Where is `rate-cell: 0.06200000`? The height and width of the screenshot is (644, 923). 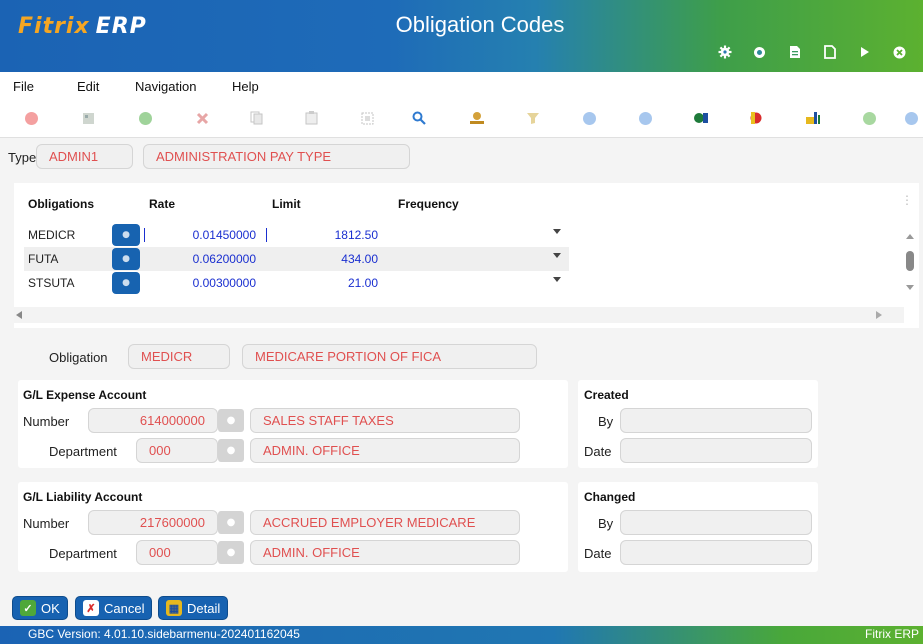
rate-cell: 0.06200000 is located at coordinates (200, 259).